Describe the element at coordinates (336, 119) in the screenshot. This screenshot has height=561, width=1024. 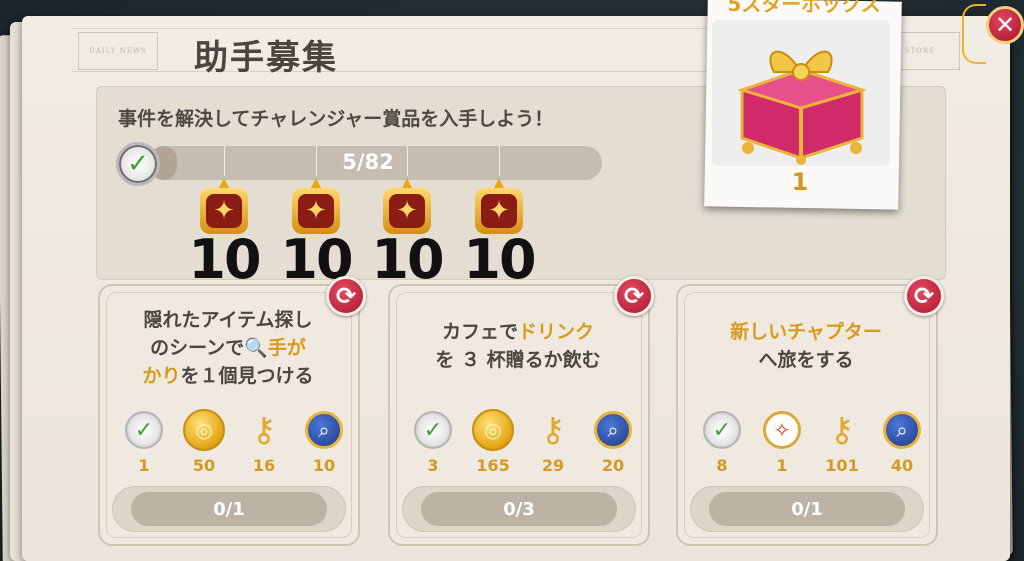
I see `challenge-description: 事件を解決してチャレンジャー賞品を入手しよう！` at that location.